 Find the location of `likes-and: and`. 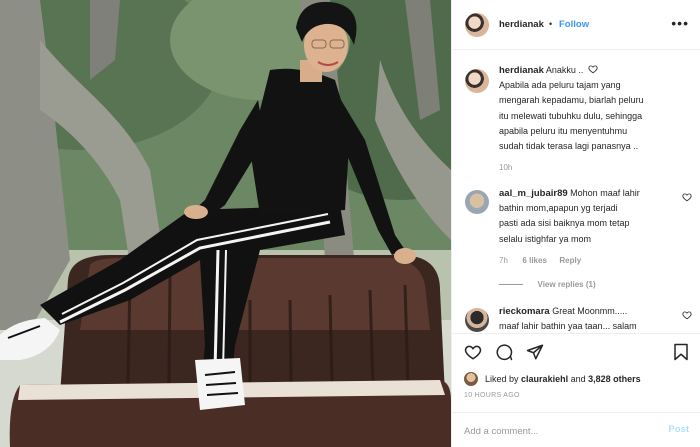

likes-and: and is located at coordinates (578, 379).